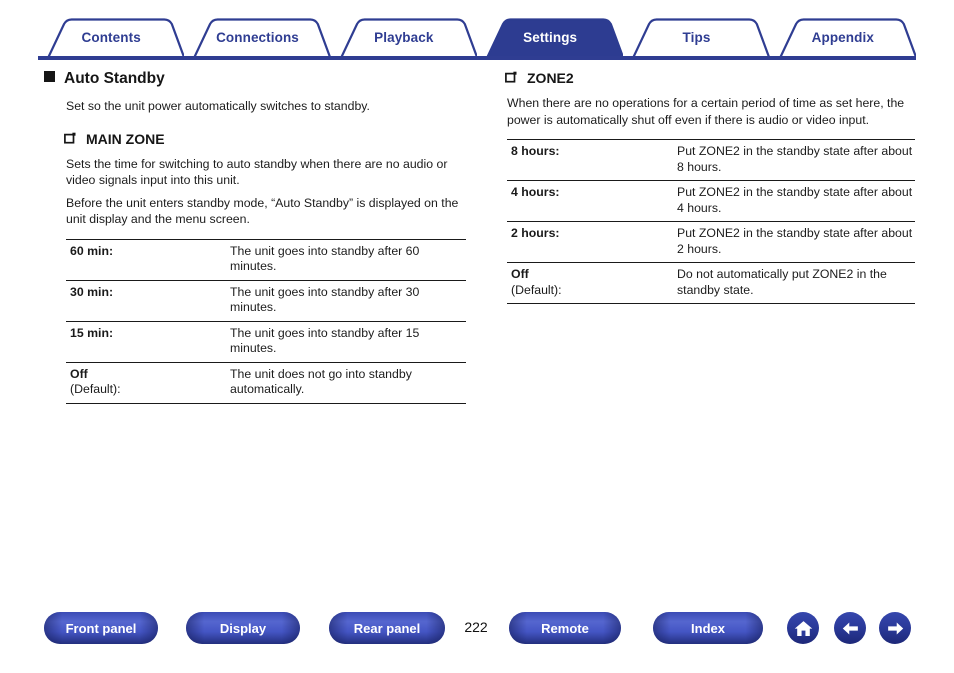 This screenshot has height=673, width=954. Describe the element at coordinates (592, 201) in the screenshot. I see `setting-term: 4 hours:` at that location.